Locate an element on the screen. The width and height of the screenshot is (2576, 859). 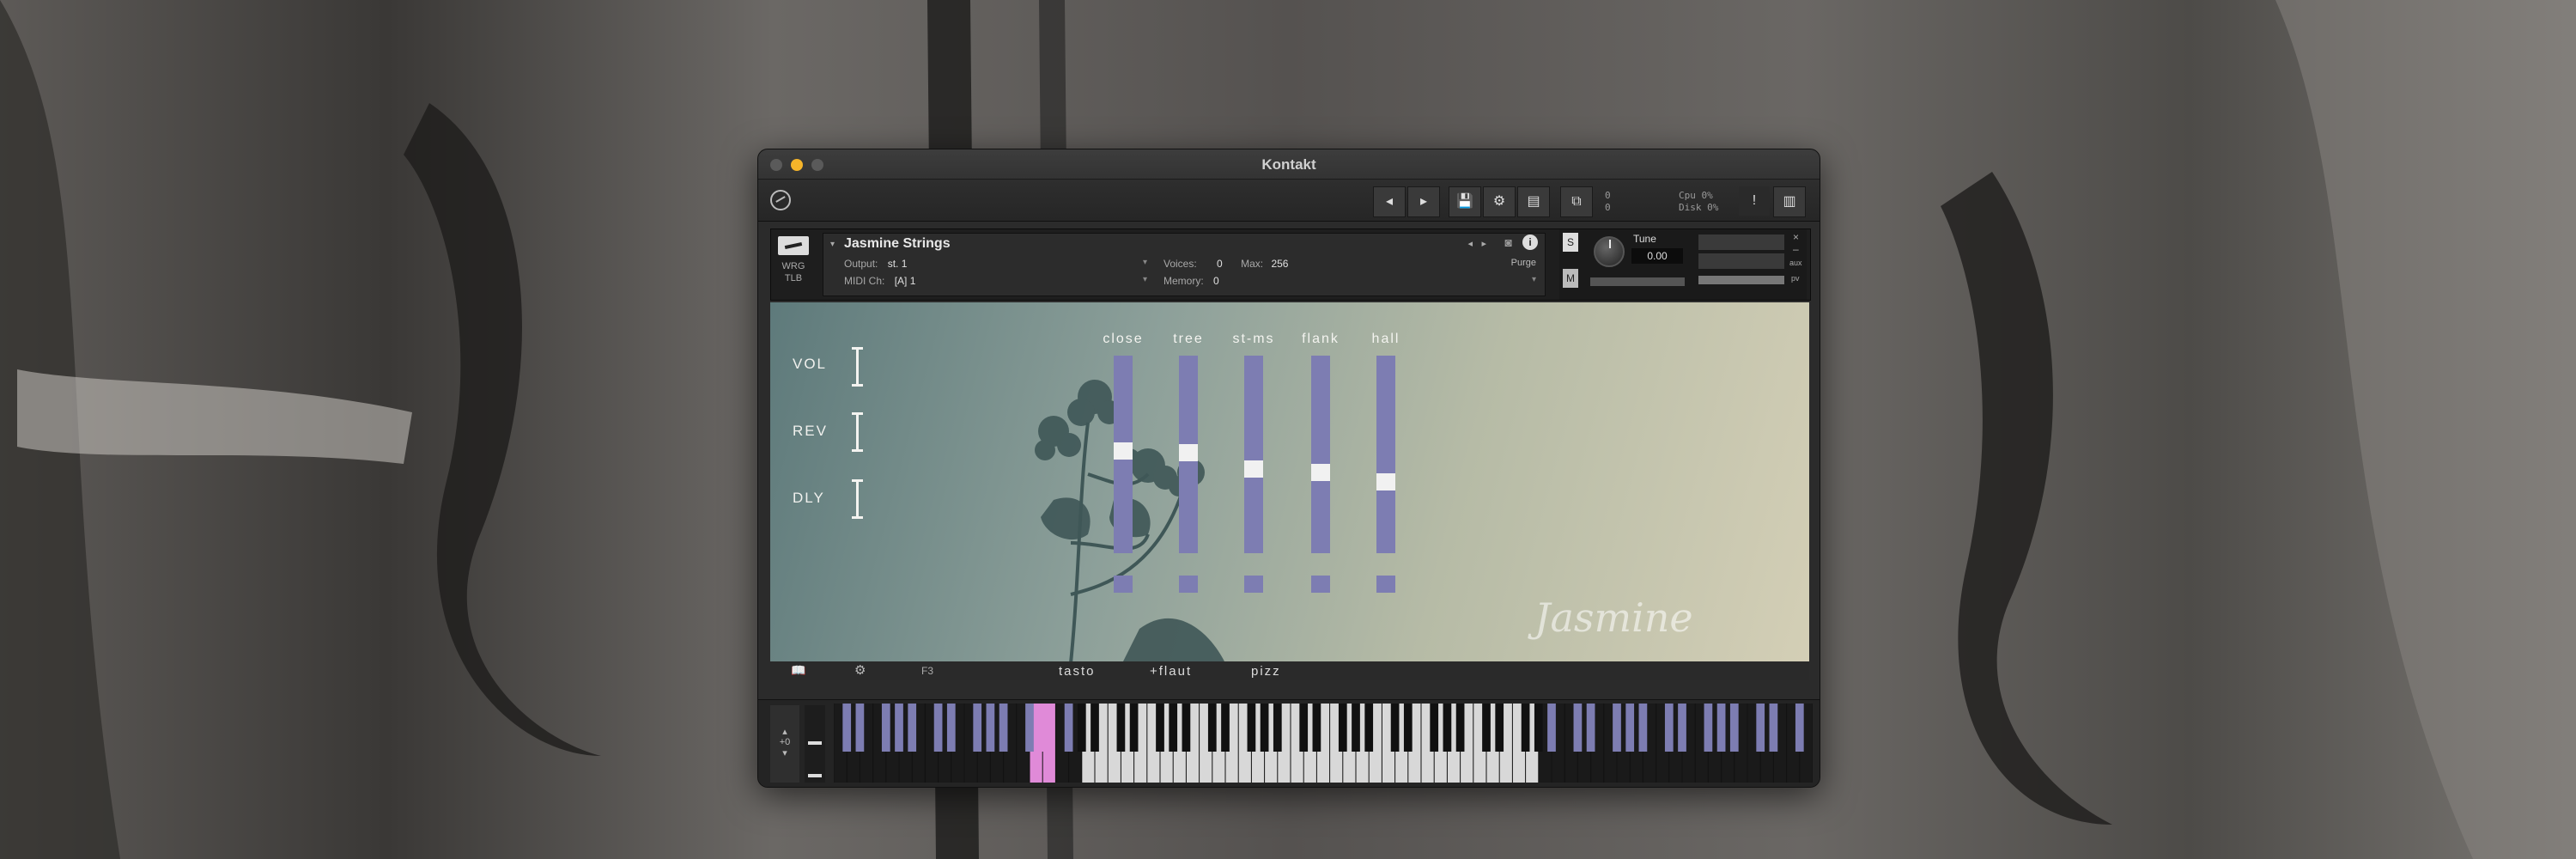
aux-label: aux is located at coordinates (1795, 263).